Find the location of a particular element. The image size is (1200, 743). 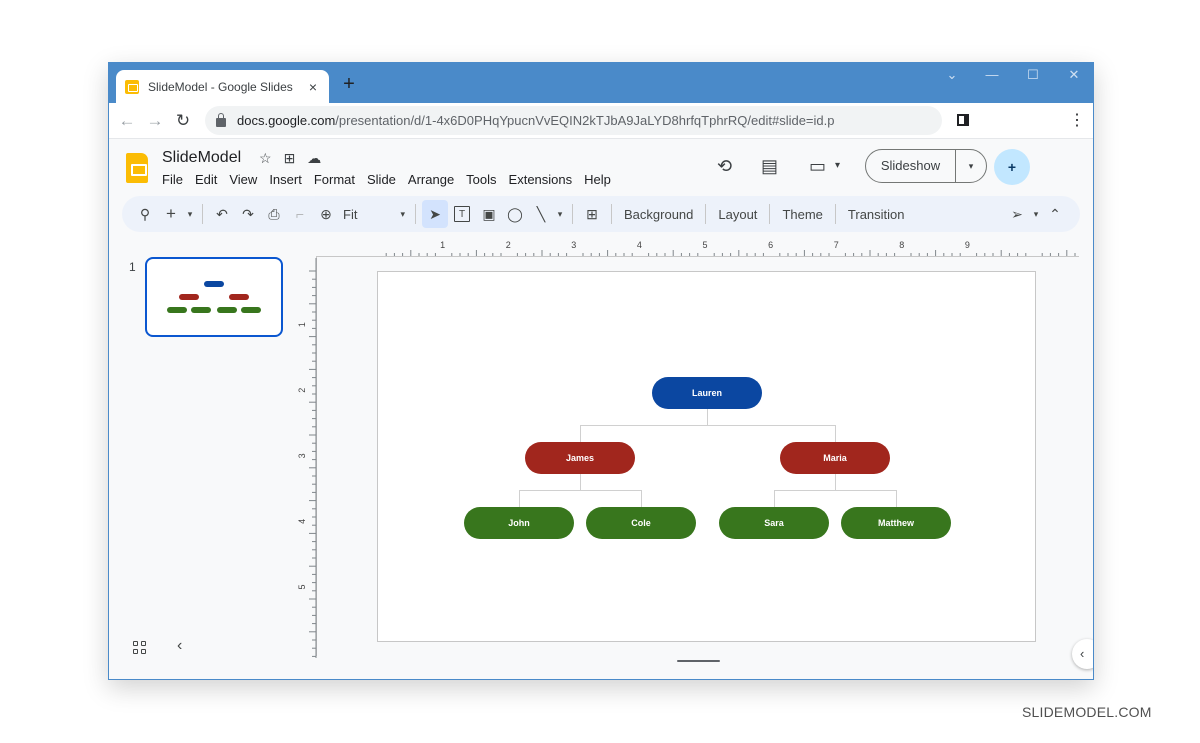

org-node-manager: James is located at coordinates (580, 458).